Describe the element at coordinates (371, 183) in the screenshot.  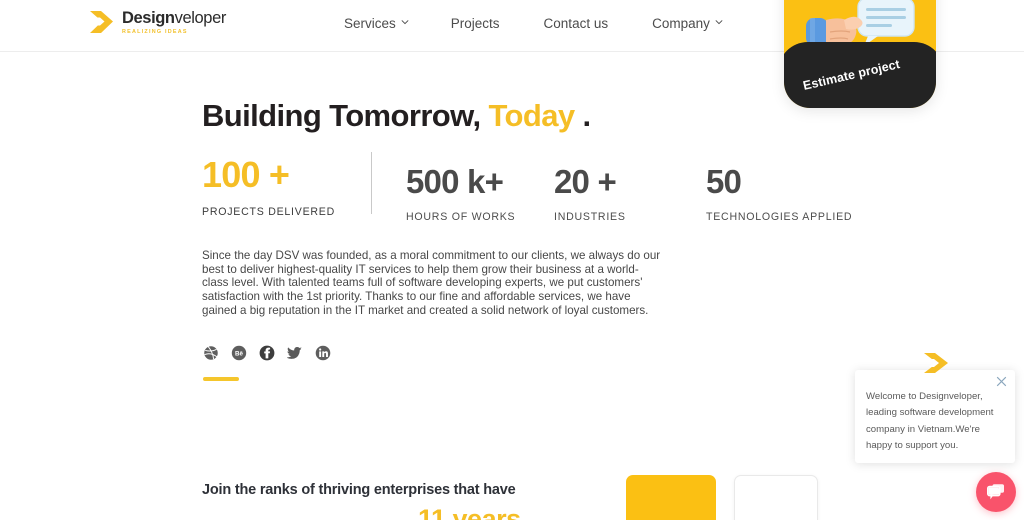
I see `stats-divider` at that location.